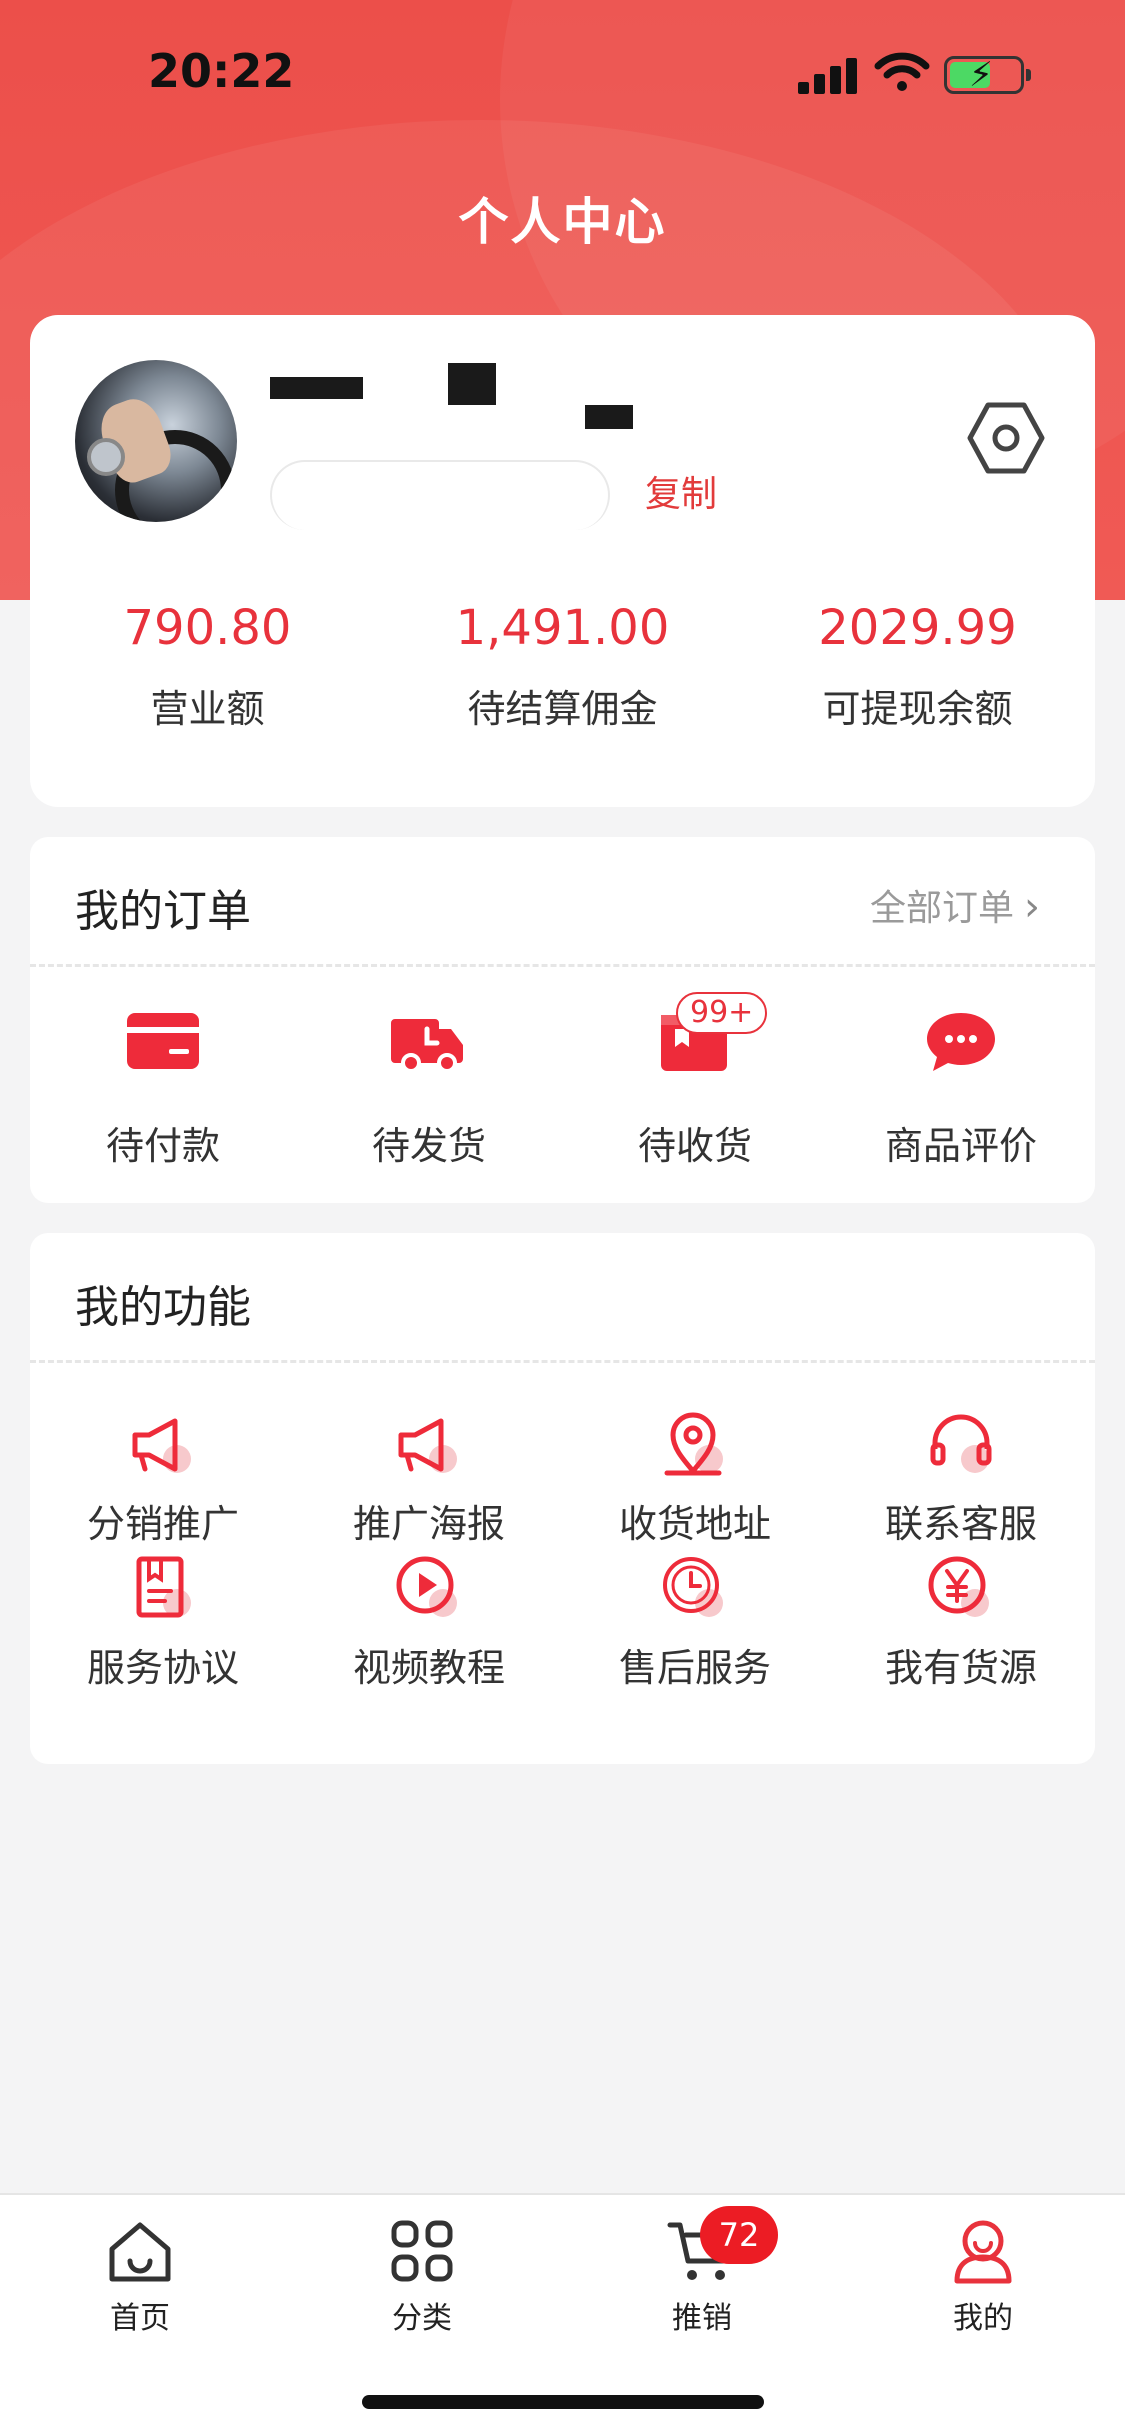 Image resolution: width=1125 pixels, height=2436 pixels. What do you see at coordinates (702, 2318) in the screenshot?
I see `tab-label: 推销` at bounding box center [702, 2318].